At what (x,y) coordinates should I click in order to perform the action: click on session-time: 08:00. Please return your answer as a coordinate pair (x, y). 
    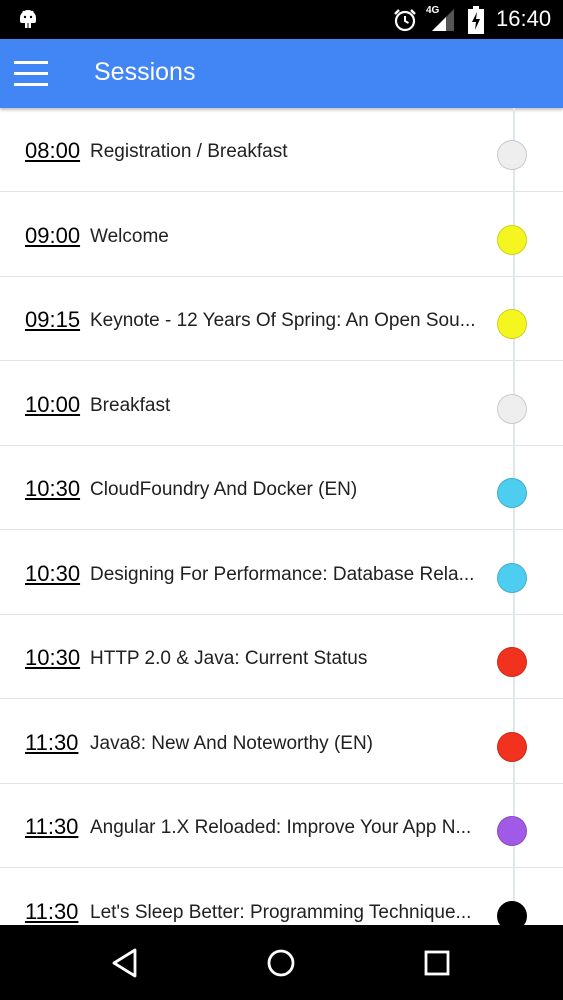
    Looking at the image, I should click on (53, 150).